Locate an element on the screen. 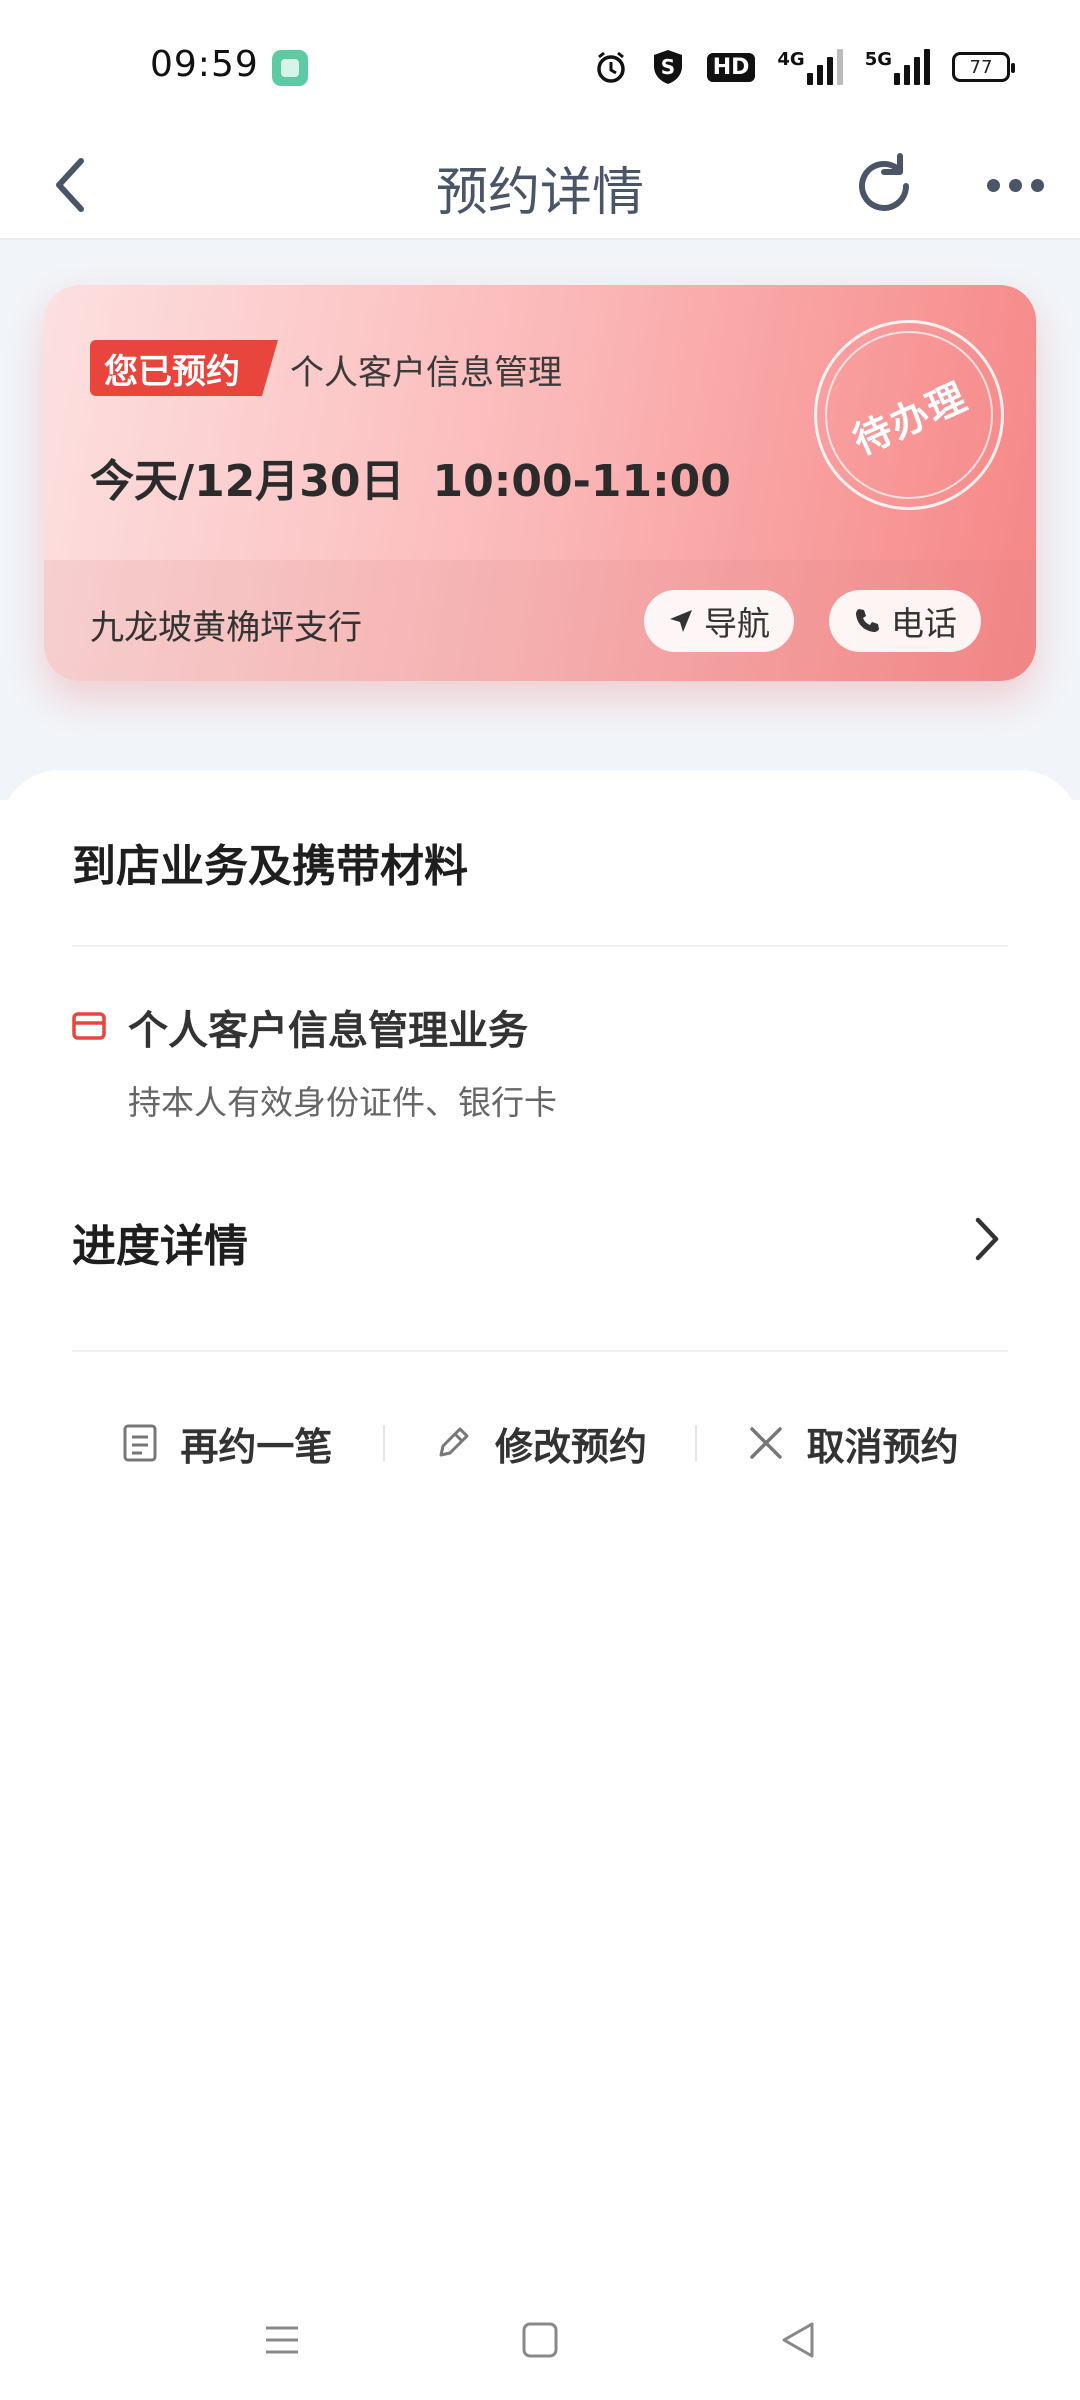 This screenshot has height=2400, width=1080. call-label: 电话 is located at coordinates (924, 623).